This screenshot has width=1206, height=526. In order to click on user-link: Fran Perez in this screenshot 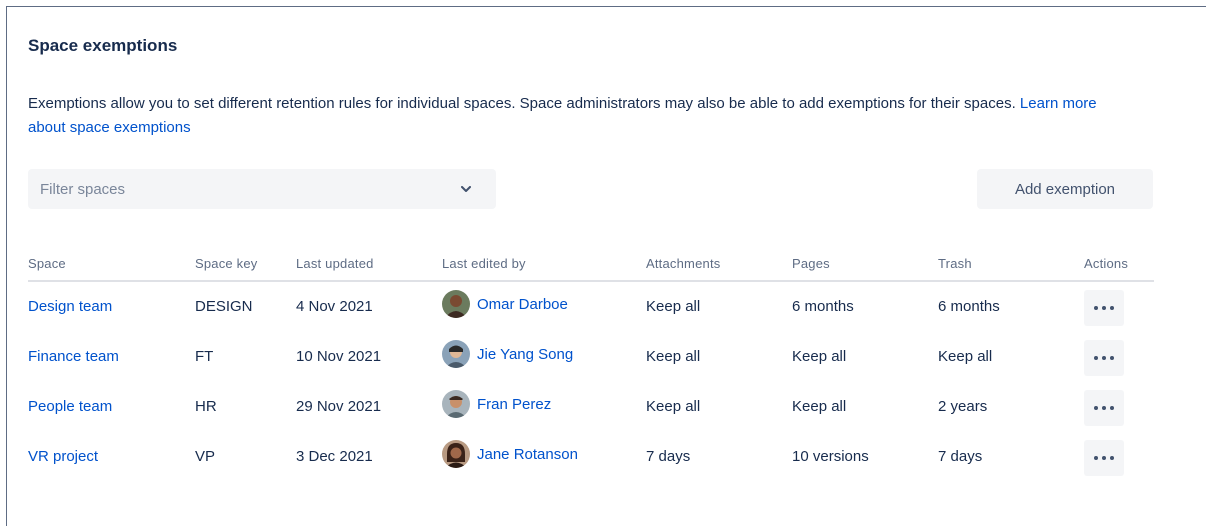, I will do `click(514, 404)`.